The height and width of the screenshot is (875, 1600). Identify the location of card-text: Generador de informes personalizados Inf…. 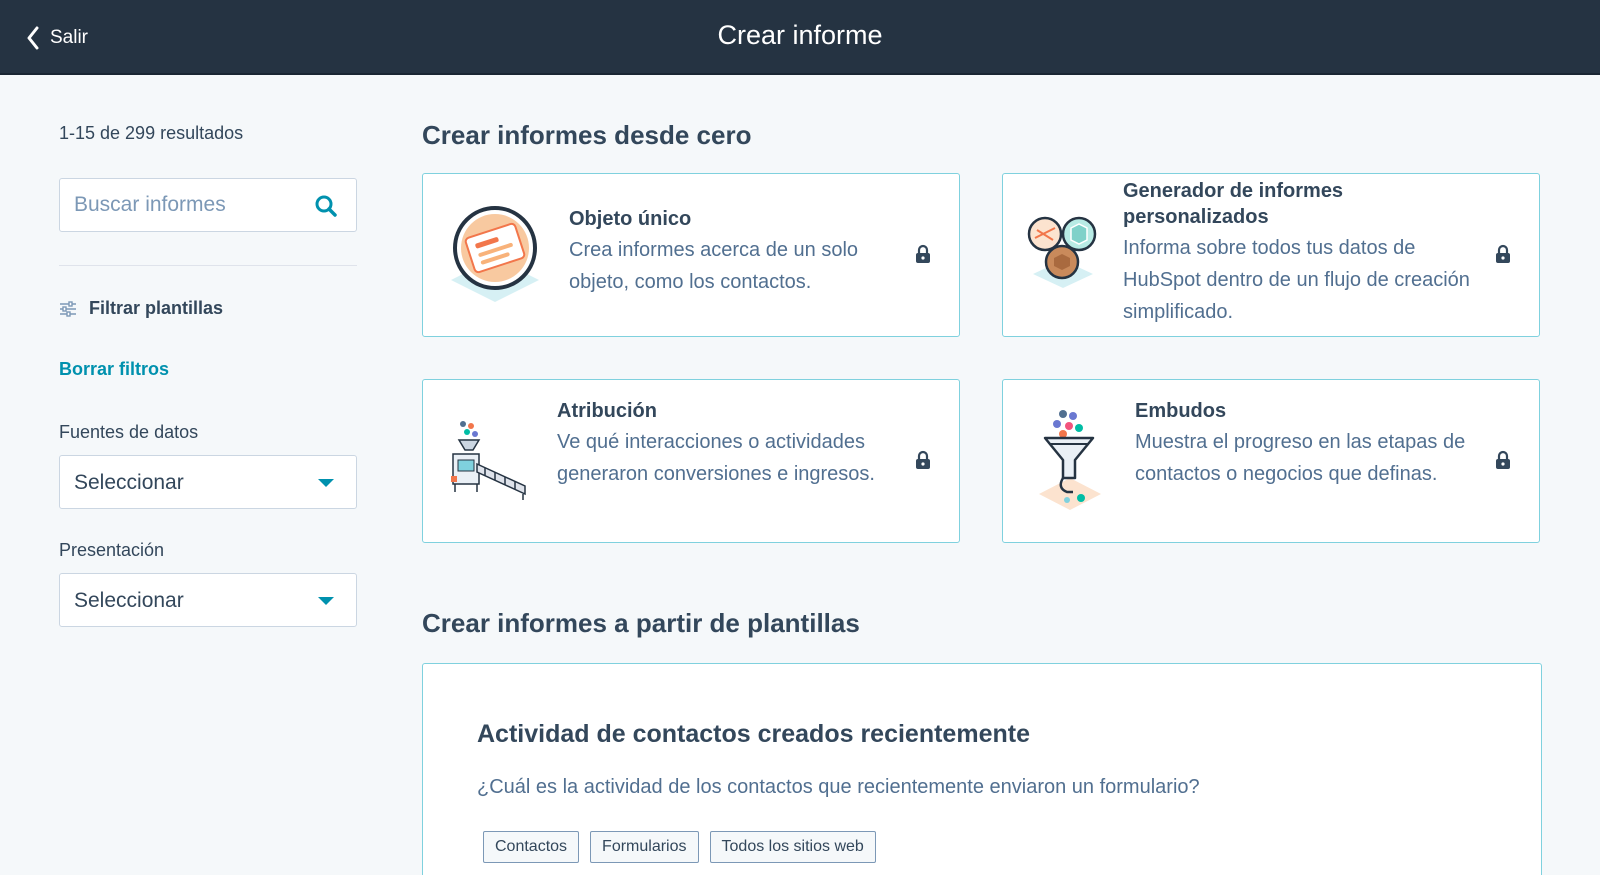
(1298, 253).